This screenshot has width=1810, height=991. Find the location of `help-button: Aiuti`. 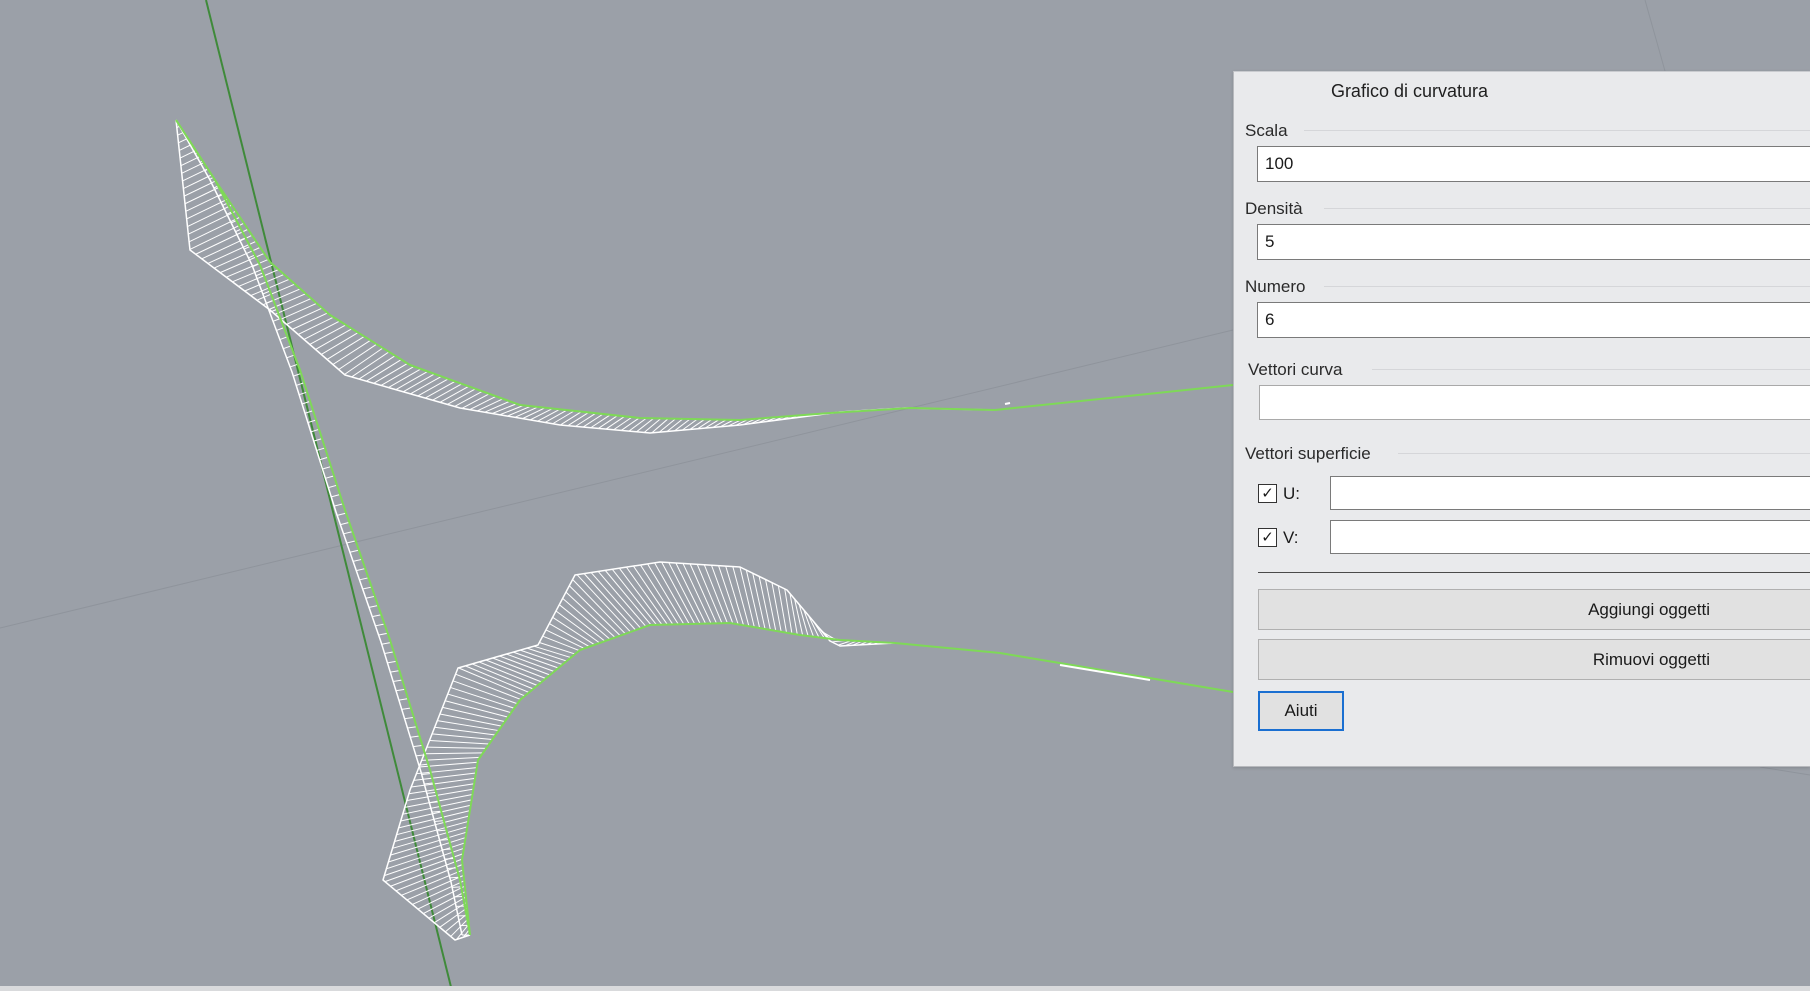

help-button: Aiuti is located at coordinates (1301, 711).